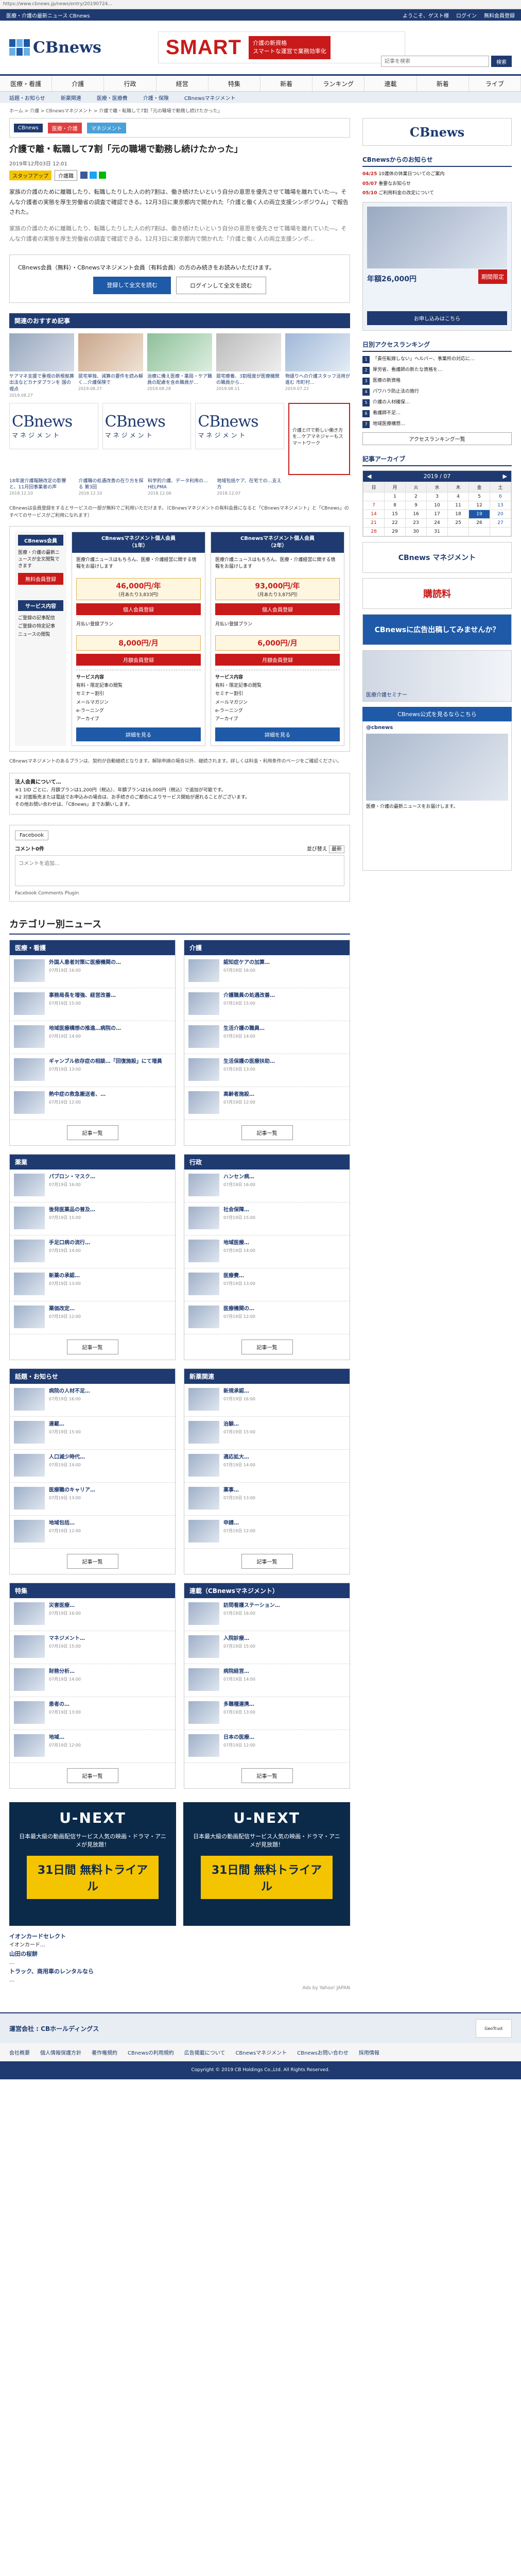 Image resolution: width=521 pixels, height=2576 pixels. What do you see at coordinates (479, 497) in the screenshot?
I see `calendar-day: 5` at bounding box center [479, 497].